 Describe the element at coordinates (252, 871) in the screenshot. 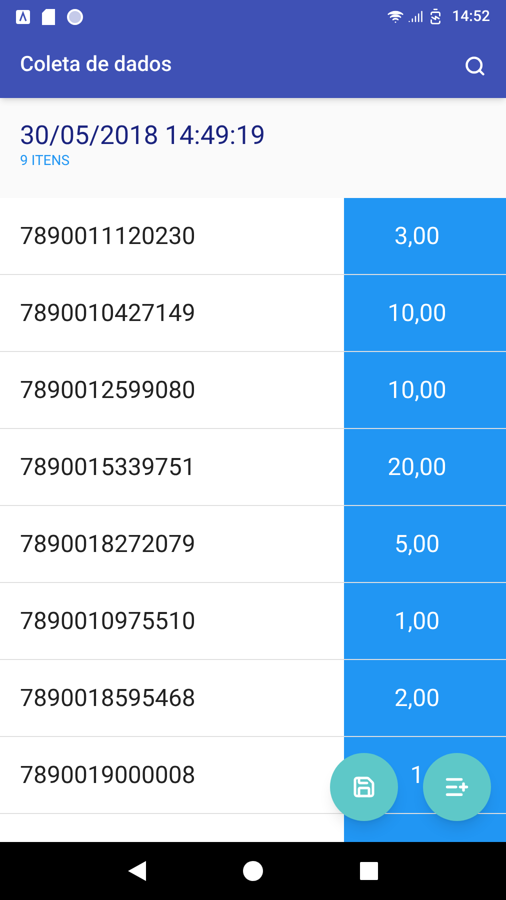

I see `home-icon` at that location.